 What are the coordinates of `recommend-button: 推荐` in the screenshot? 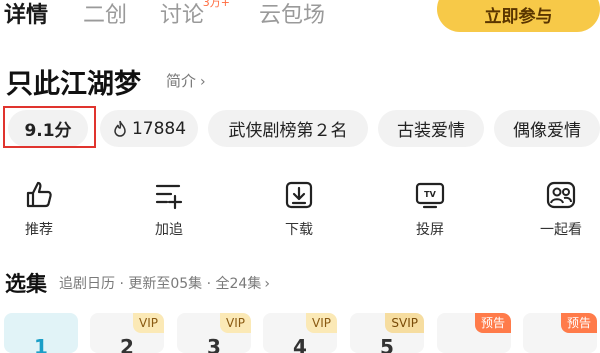 It's located at (39, 209).